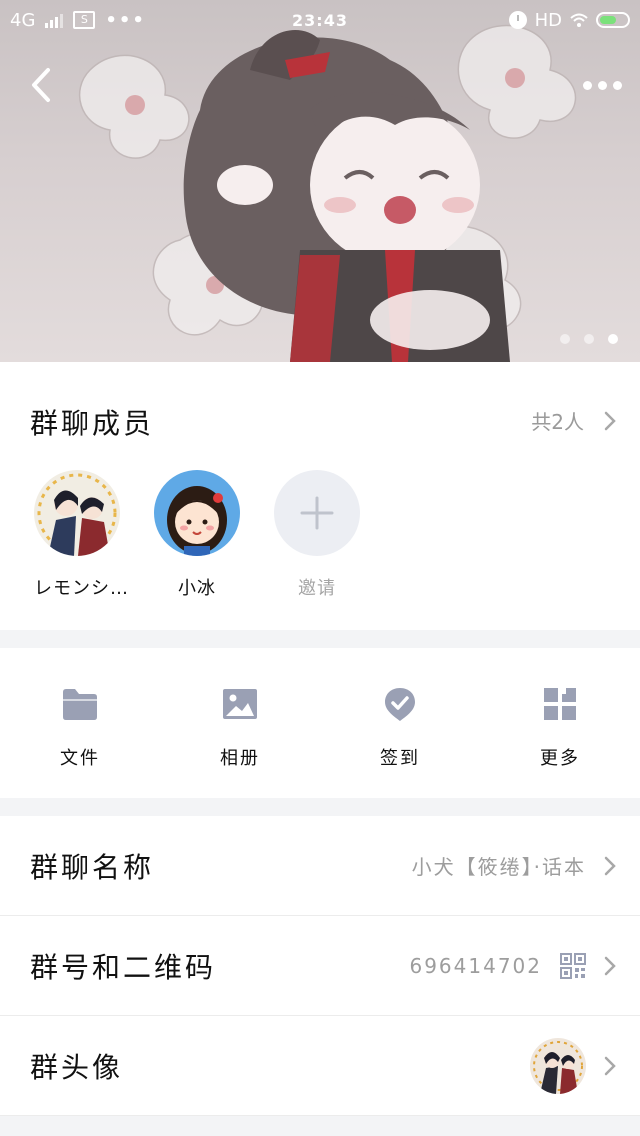  Describe the element at coordinates (240, 704) in the screenshot. I see `image-icon` at that location.